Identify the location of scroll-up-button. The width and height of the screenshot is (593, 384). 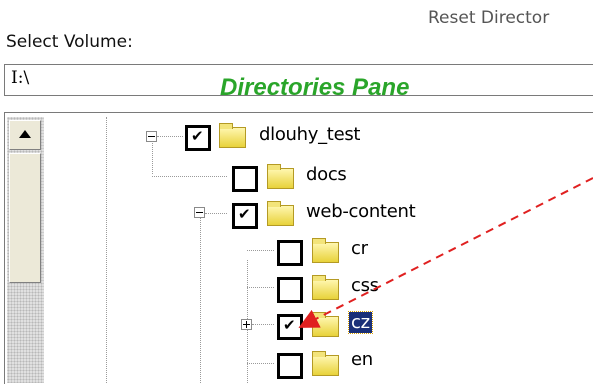
(25, 135).